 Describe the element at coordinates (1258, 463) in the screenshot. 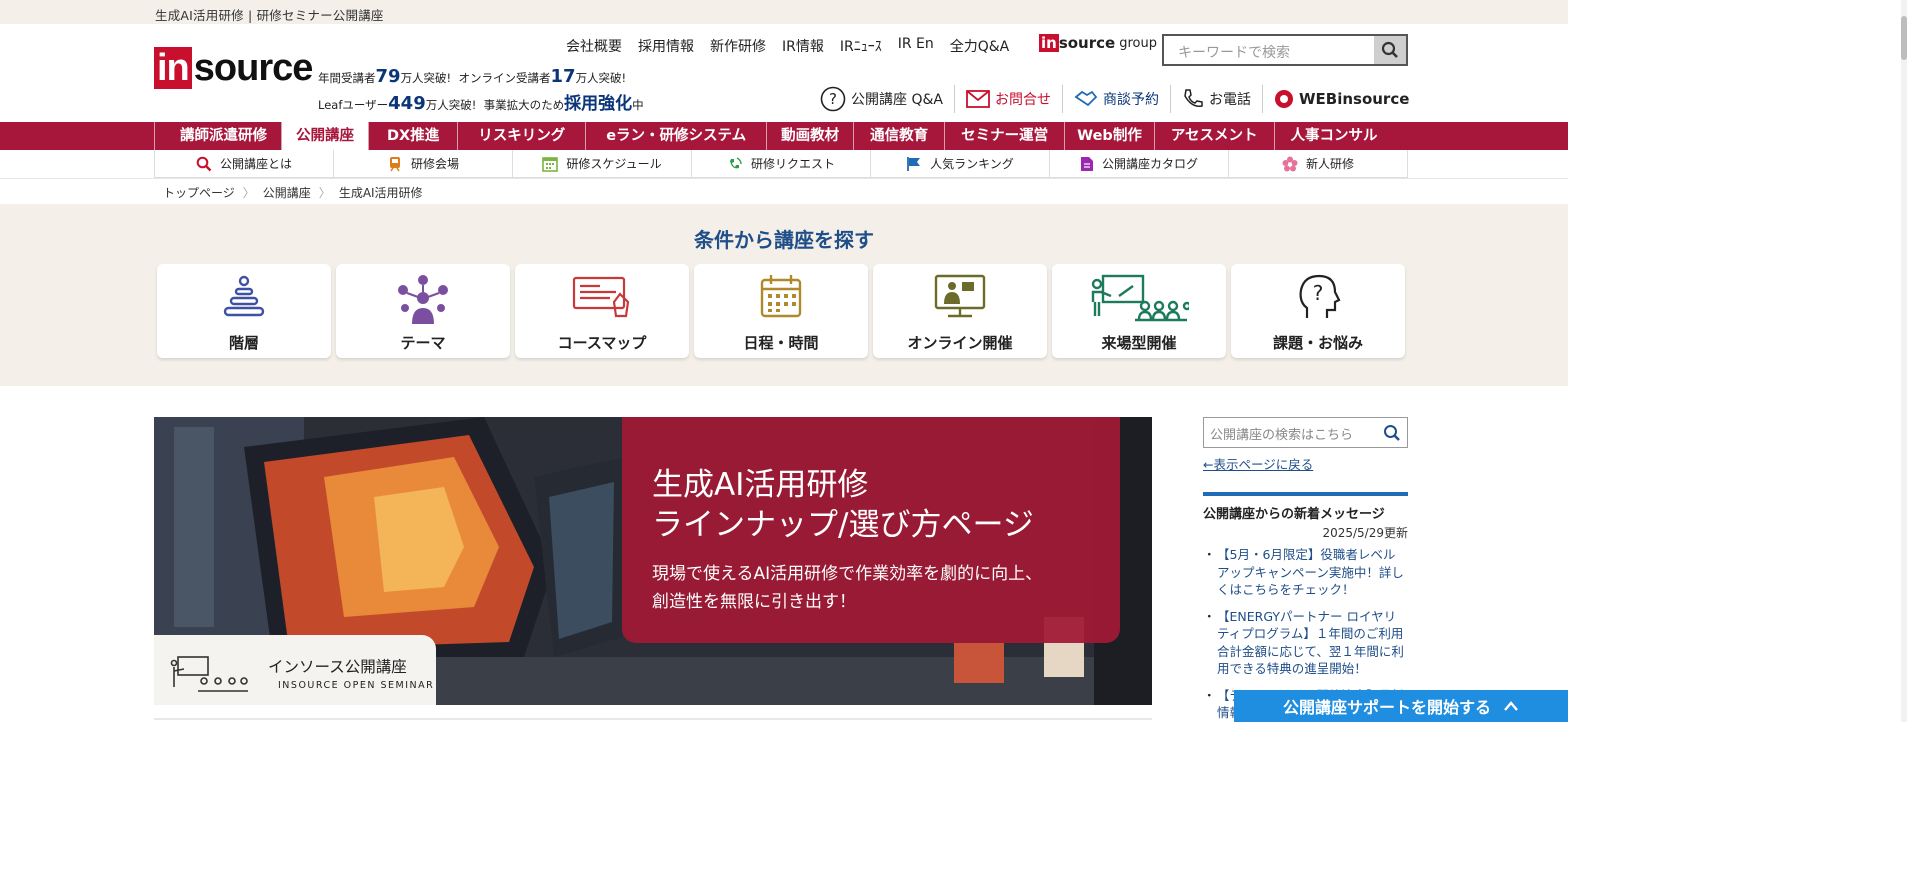

I see `back-link: ←表示ページに戻る` at that location.